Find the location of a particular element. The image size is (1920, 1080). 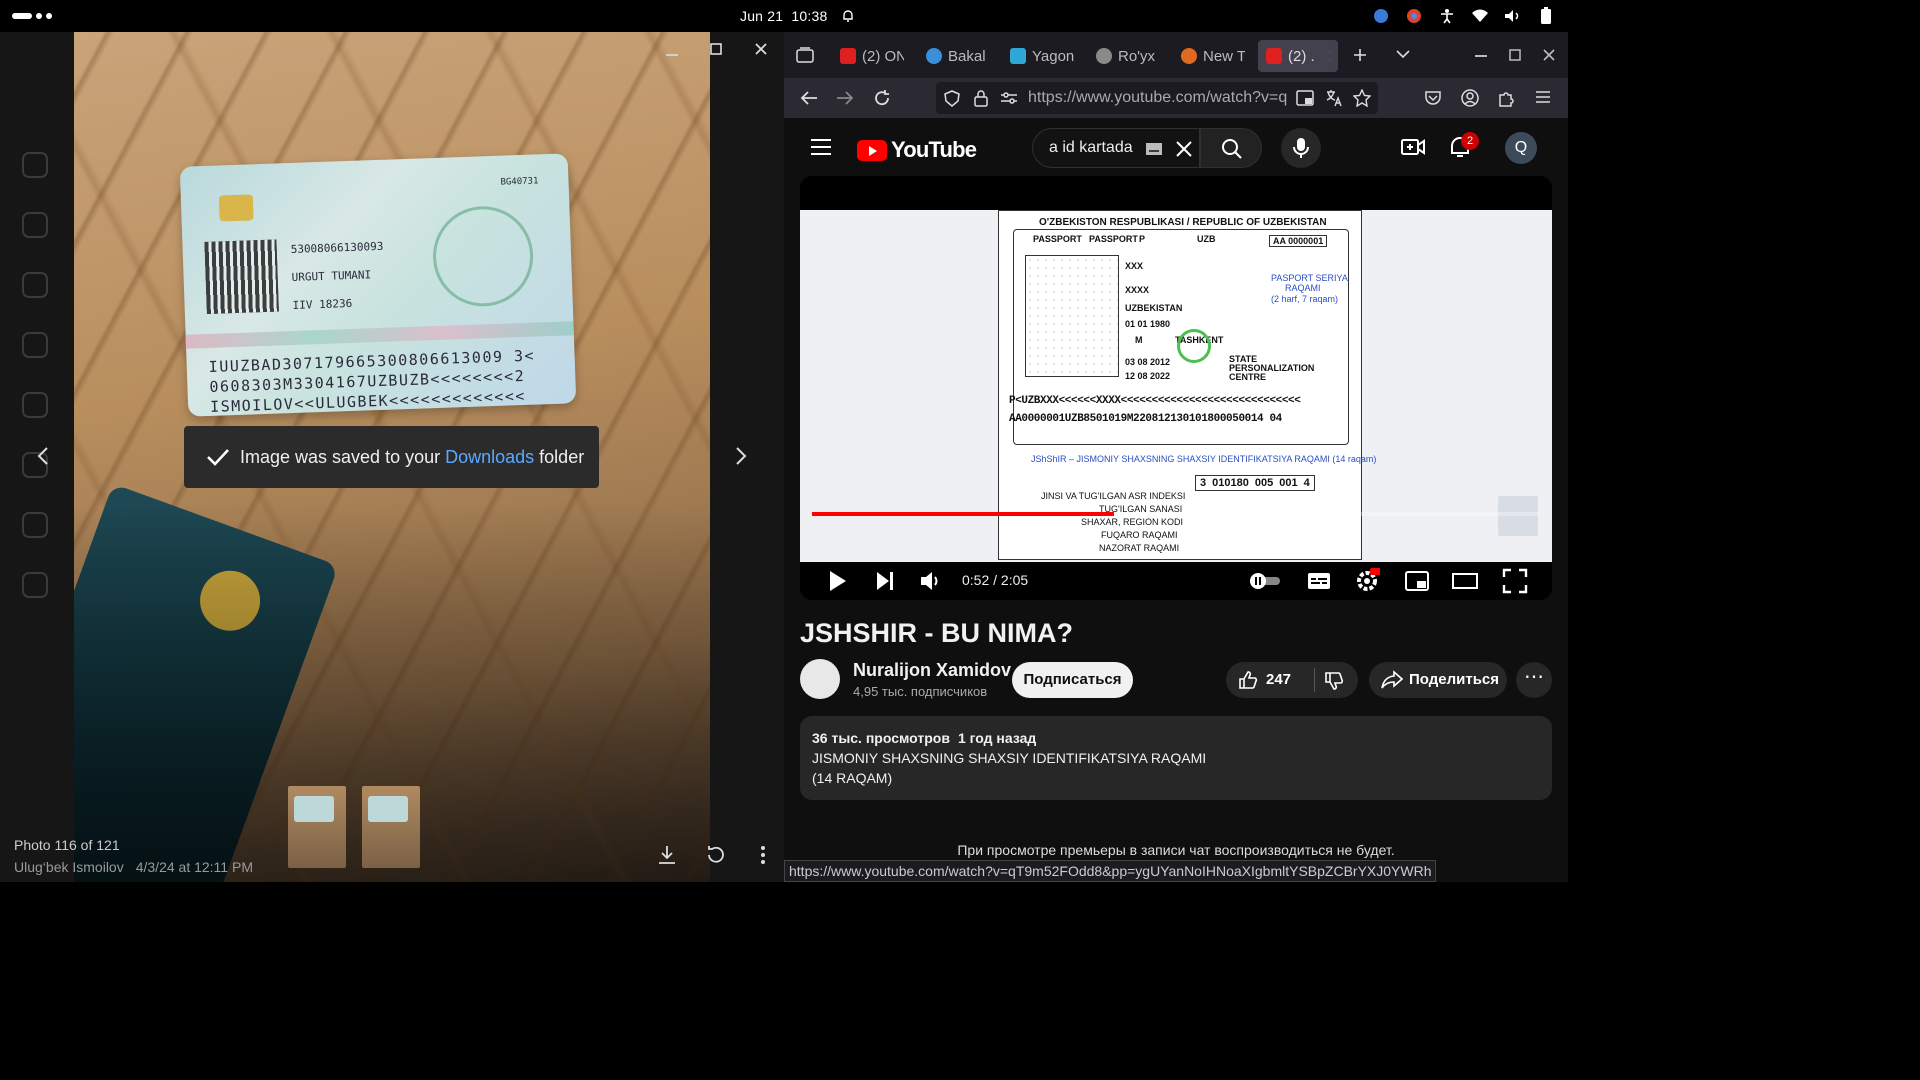

extensions-icon is located at coordinates (1507, 98).